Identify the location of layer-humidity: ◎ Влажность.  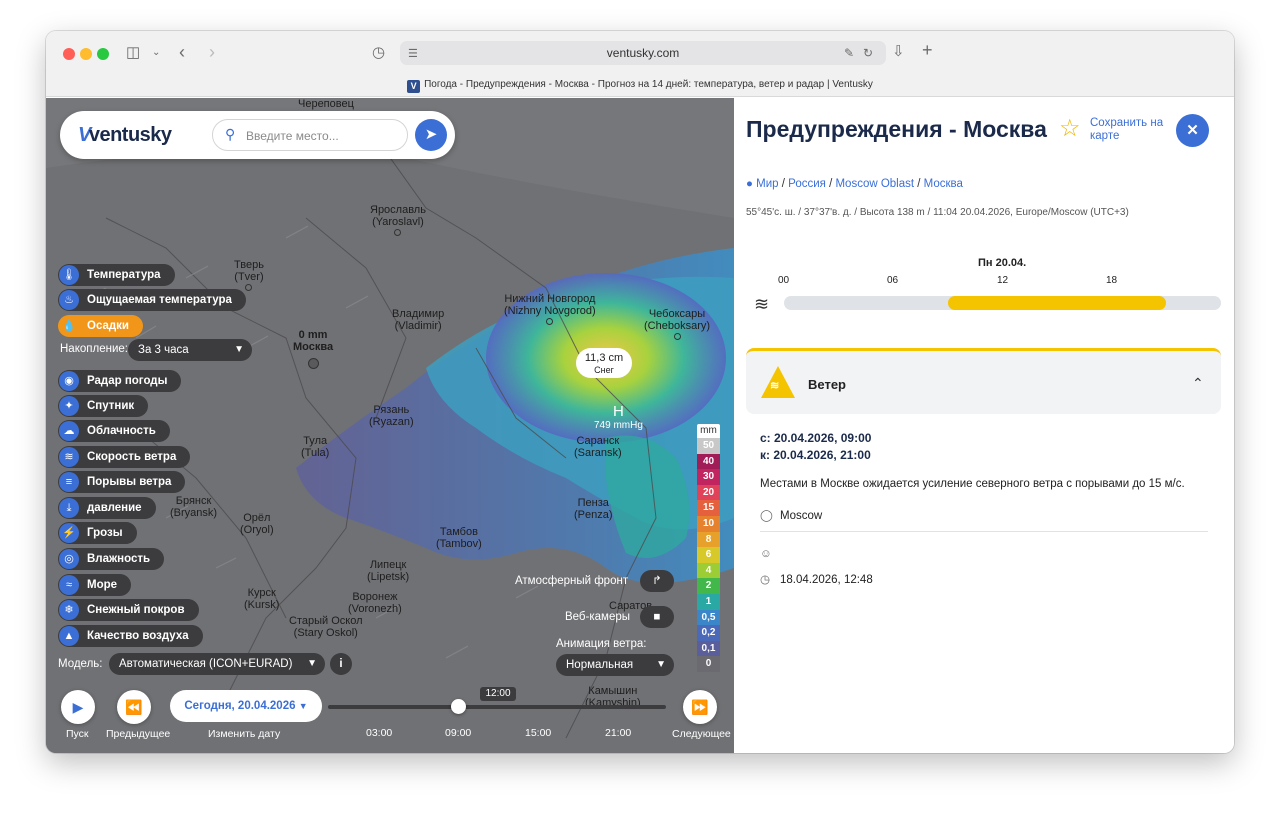
(111, 559).